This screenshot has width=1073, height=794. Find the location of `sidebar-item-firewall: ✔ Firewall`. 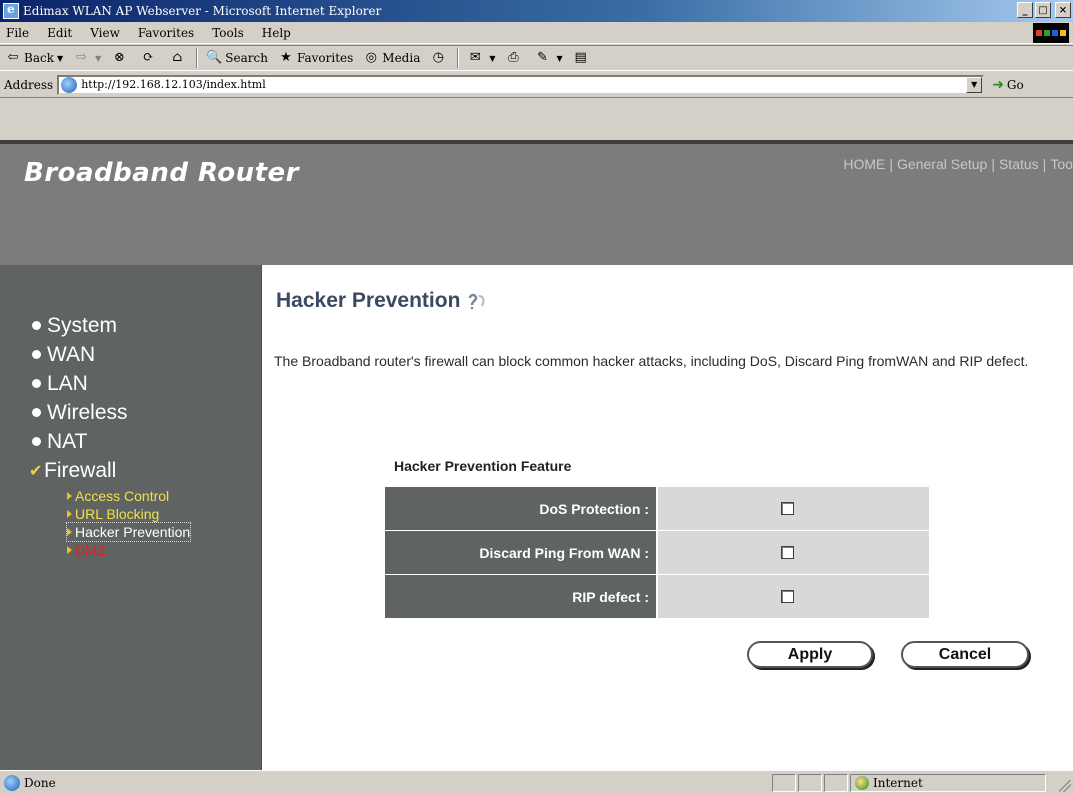

sidebar-item-firewall: ✔ Firewall is located at coordinates (109, 470).